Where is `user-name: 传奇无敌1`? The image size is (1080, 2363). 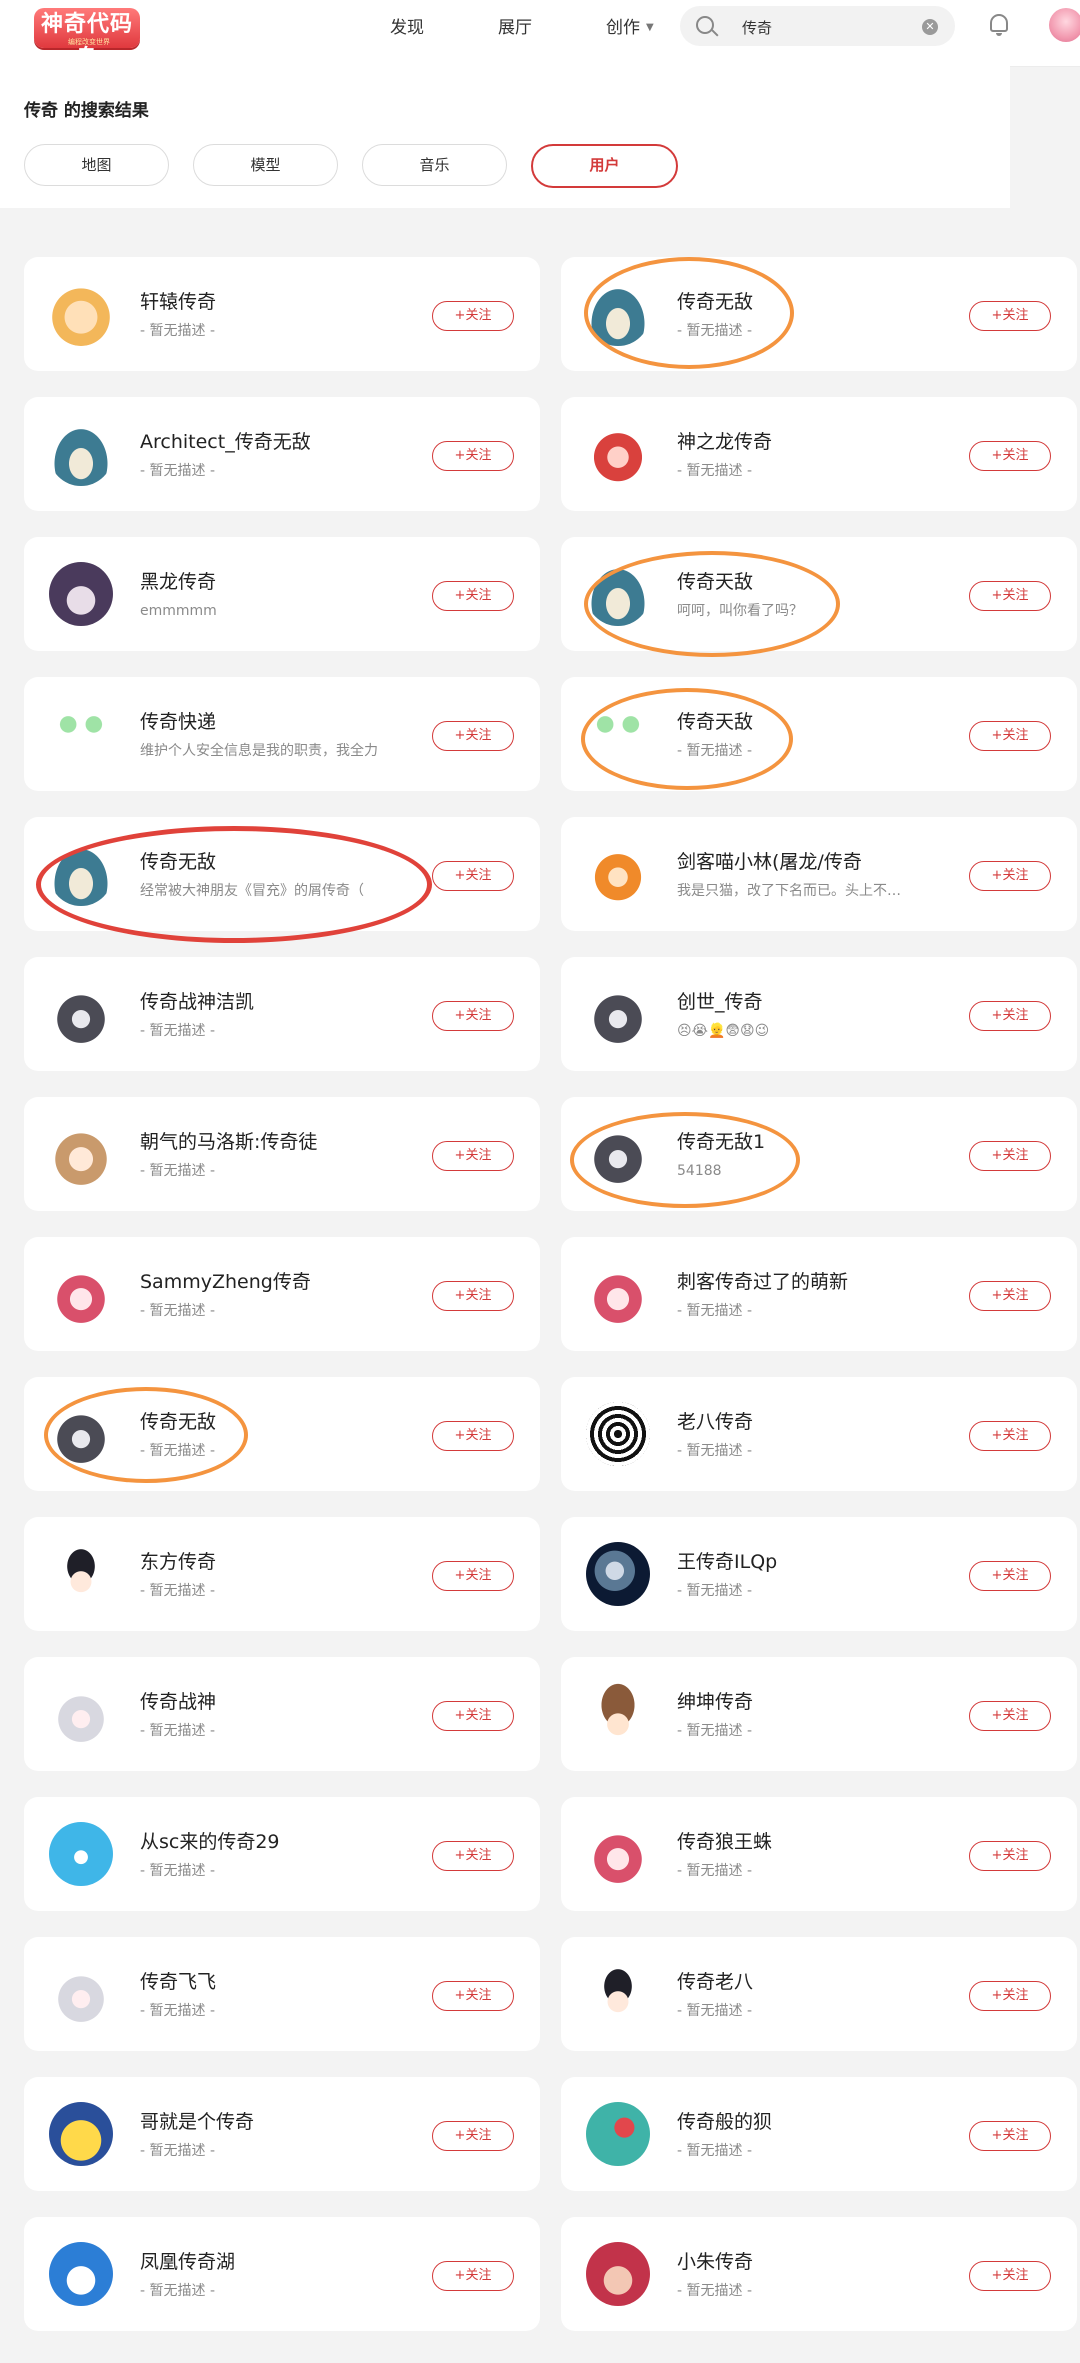
user-name: 传奇无敌1 is located at coordinates (822, 1142).